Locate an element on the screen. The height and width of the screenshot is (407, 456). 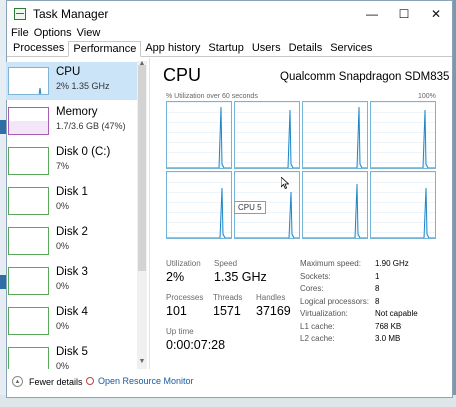
utilization-value: 2% is located at coordinates (175, 277).